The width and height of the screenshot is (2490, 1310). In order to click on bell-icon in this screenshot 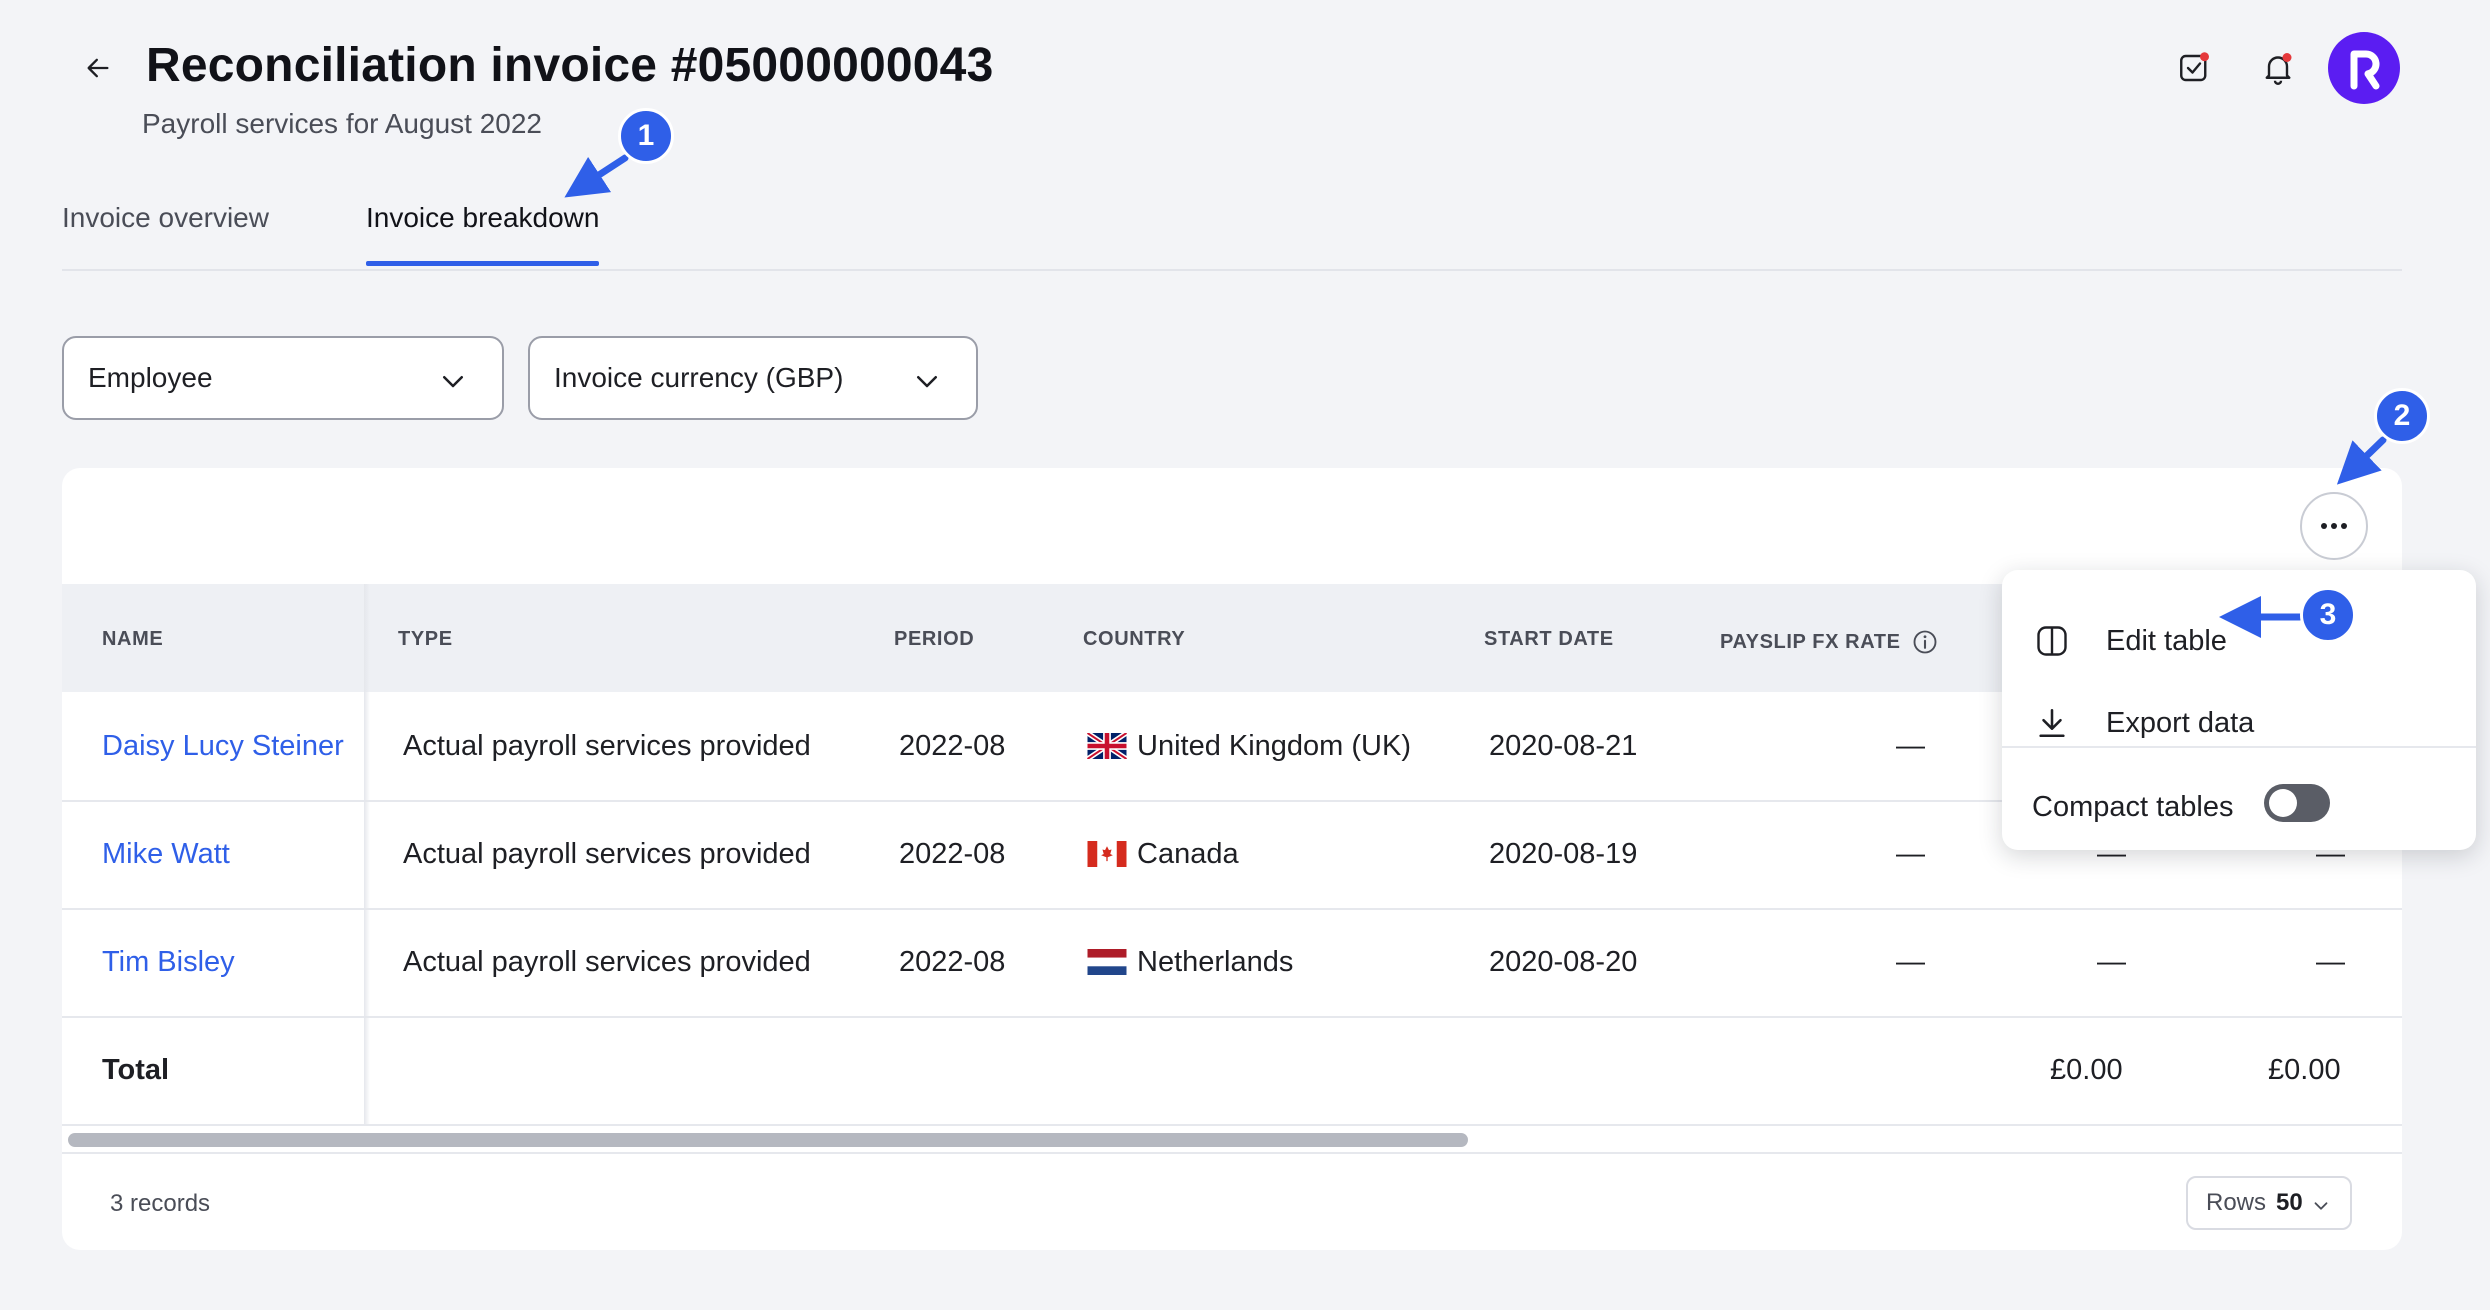, I will do `click(2278, 69)`.